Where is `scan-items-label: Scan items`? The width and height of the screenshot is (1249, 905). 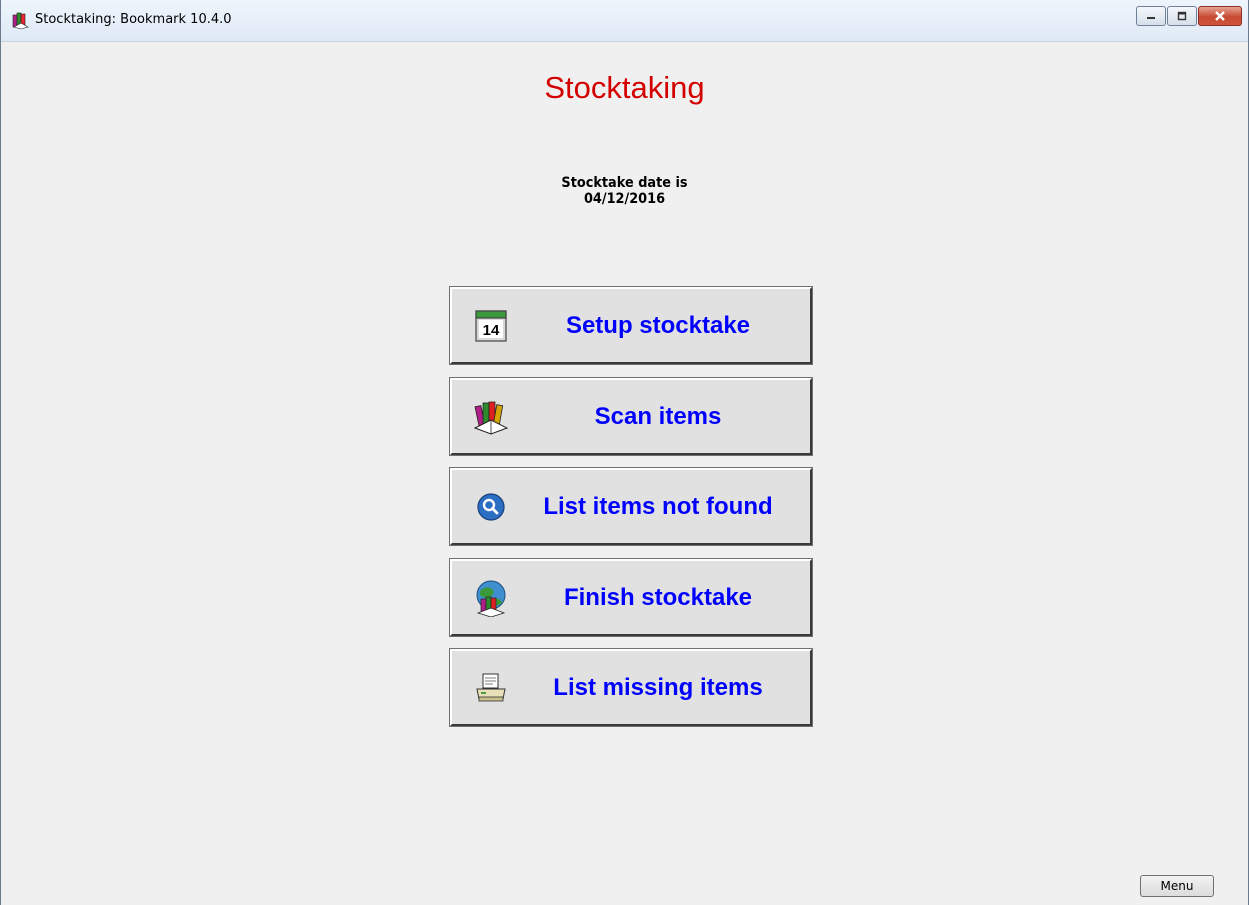
scan-items-label: Scan items is located at coordinates (658, 416).